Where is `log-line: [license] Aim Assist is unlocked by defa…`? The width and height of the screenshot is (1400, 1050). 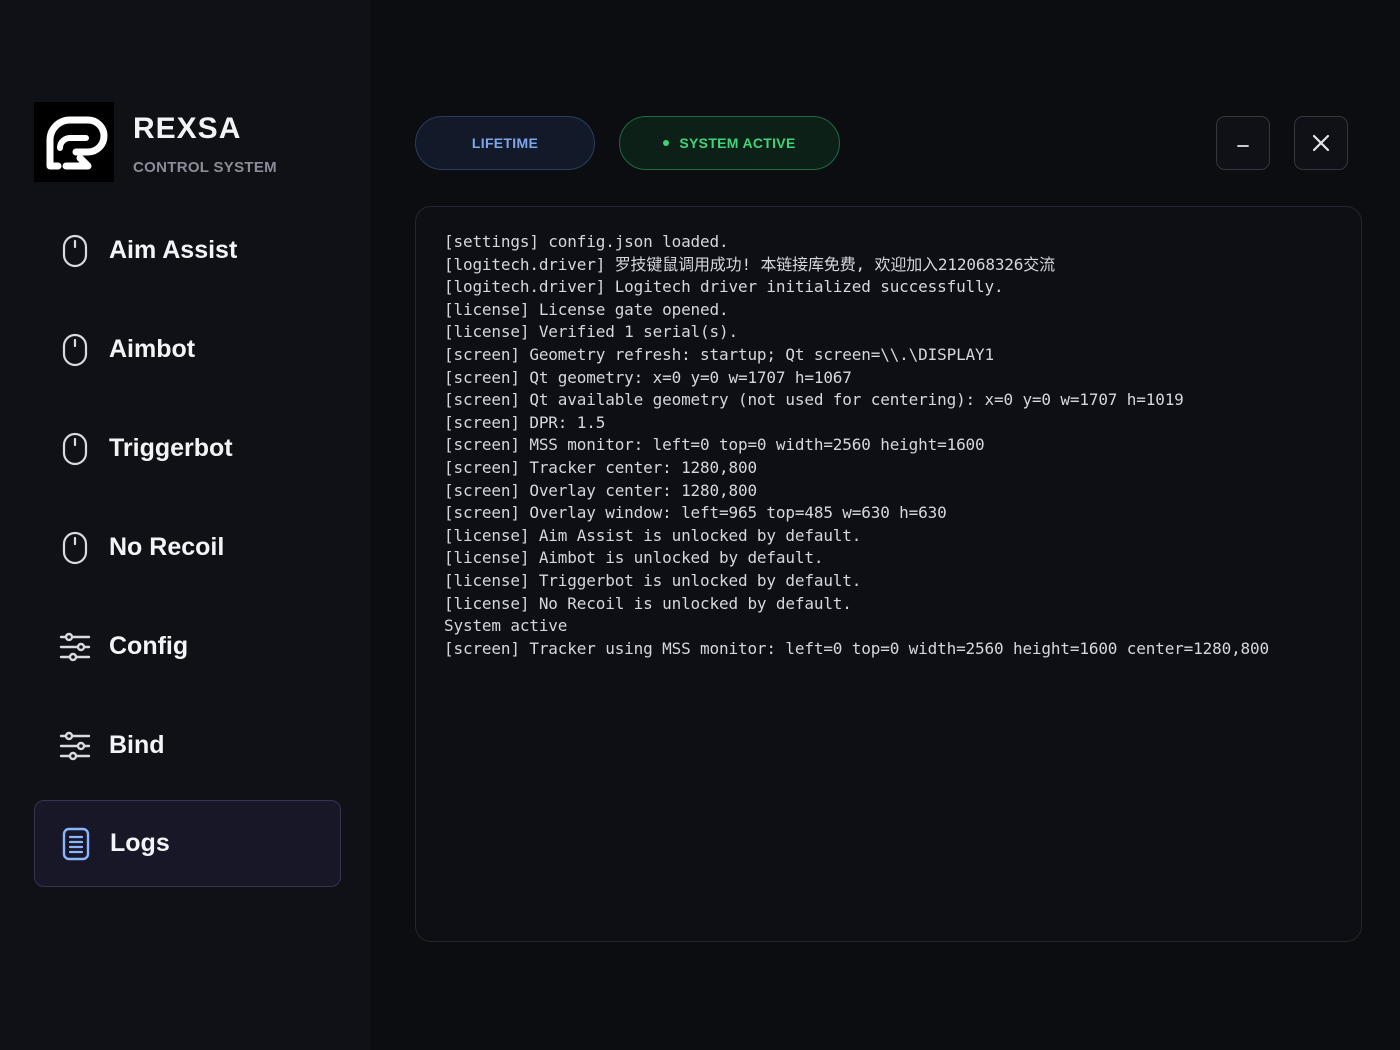 log-line: [license] Aim Assist is unlocked by defa… is located at coordinates (653, 535).